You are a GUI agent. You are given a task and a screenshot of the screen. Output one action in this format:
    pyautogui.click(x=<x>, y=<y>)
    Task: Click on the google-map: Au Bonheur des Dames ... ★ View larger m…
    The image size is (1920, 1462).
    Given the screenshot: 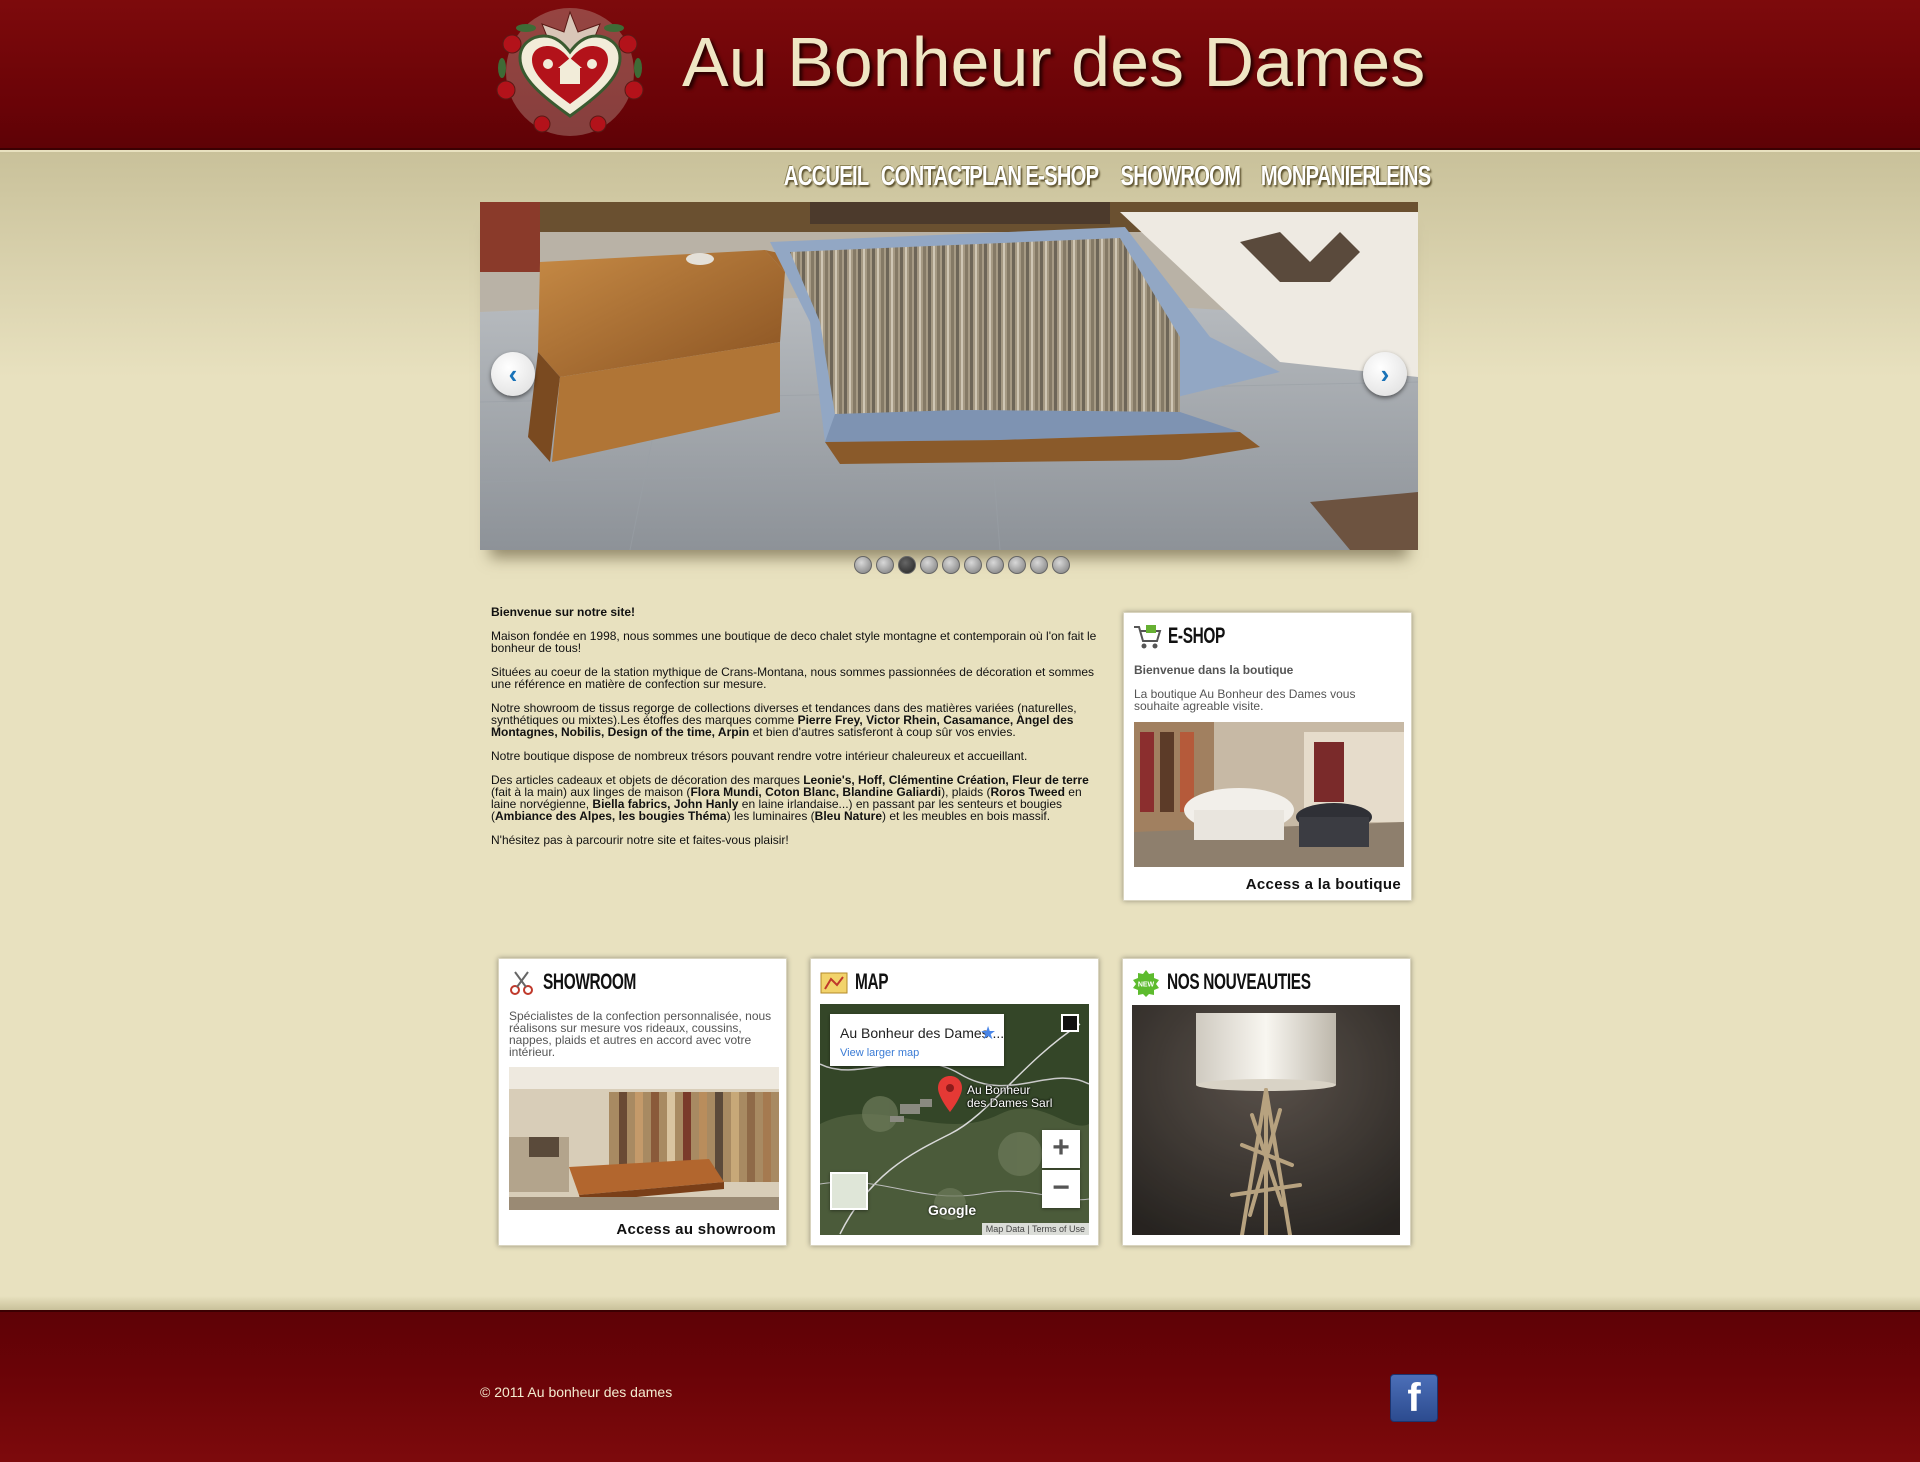 What is the action you would take?
    pyautogui.click(x=954, y=1119)
    